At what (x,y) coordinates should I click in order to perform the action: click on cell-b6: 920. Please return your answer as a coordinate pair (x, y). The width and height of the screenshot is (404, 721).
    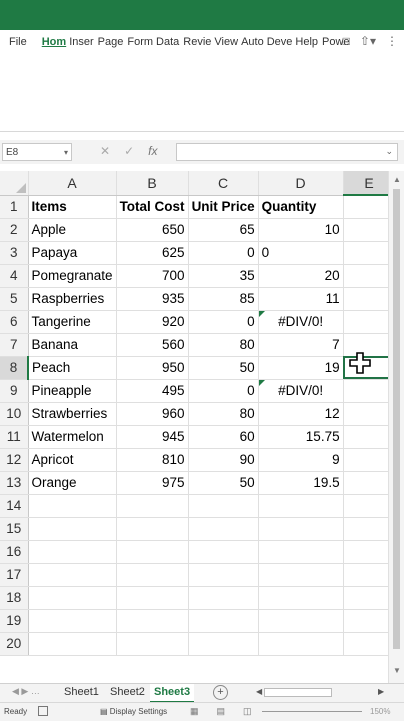
    Looking at the image, I should click on (152, 322).